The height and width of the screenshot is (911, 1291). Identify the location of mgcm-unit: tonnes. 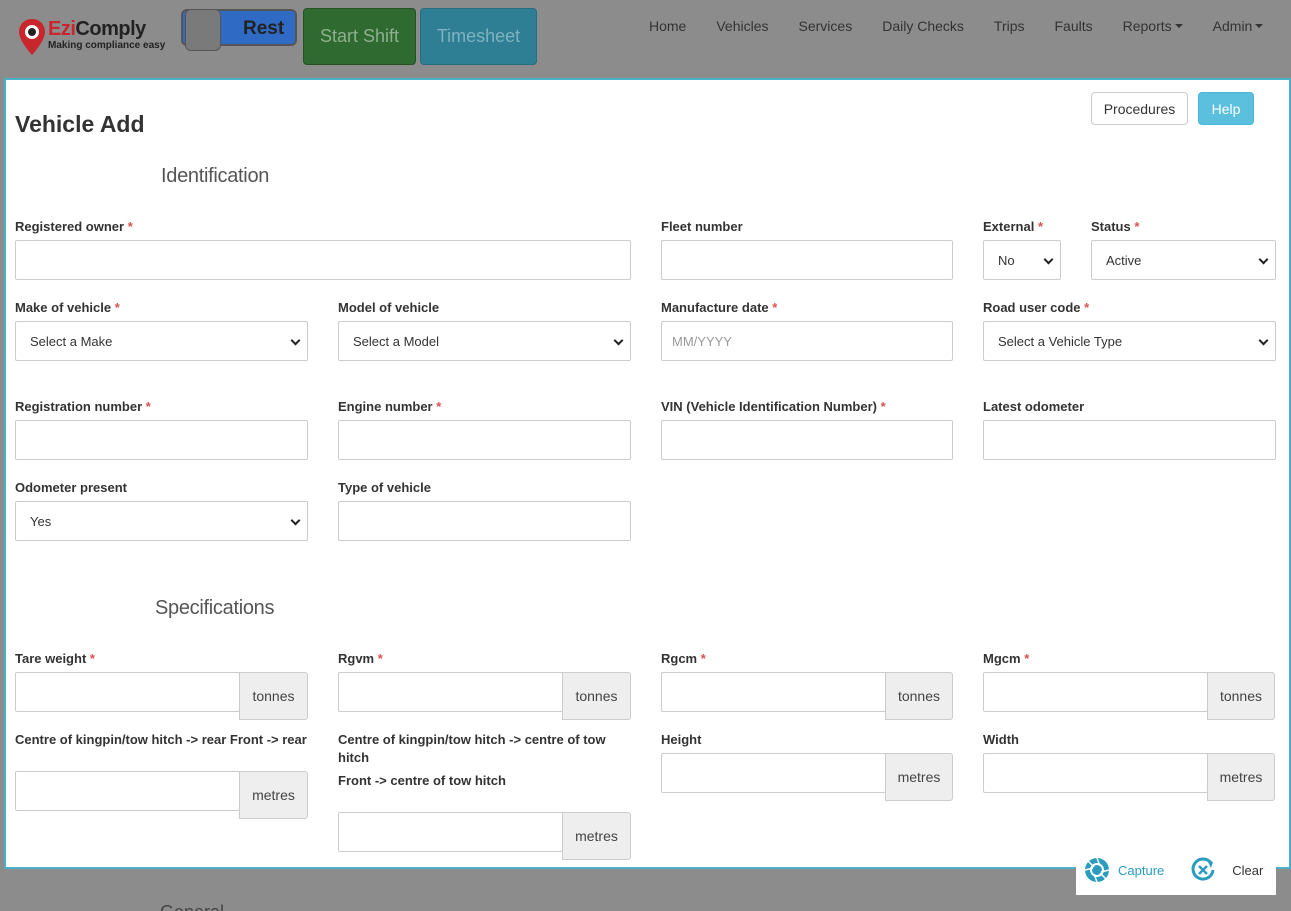
(1241, 696).